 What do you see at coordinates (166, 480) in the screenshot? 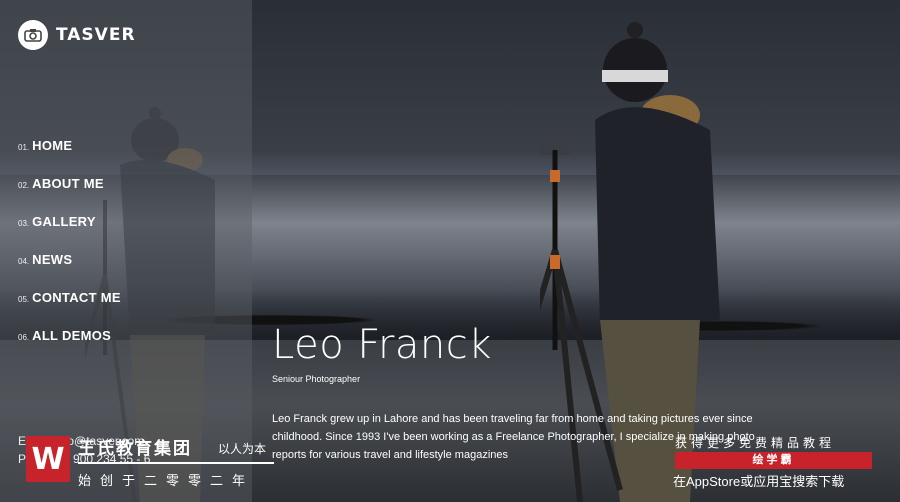
I see `watermark-since: 始创于二零零二年` at bounding box center [166, 480].